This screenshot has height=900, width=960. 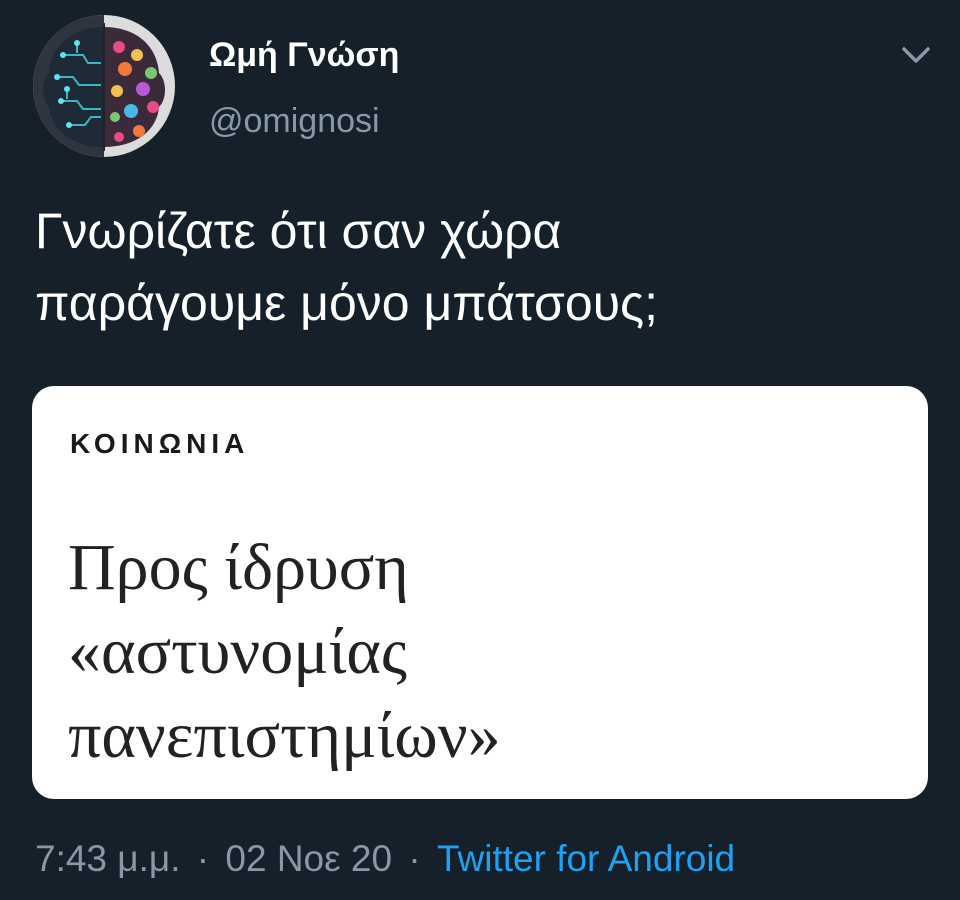 I want to click on author-name: Ωμή Γνώση, so click(x=304, y=55).